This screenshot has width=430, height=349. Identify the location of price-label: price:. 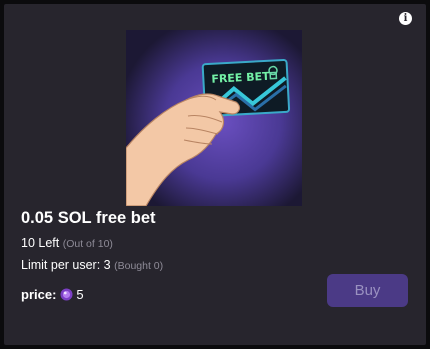
(39, 294).